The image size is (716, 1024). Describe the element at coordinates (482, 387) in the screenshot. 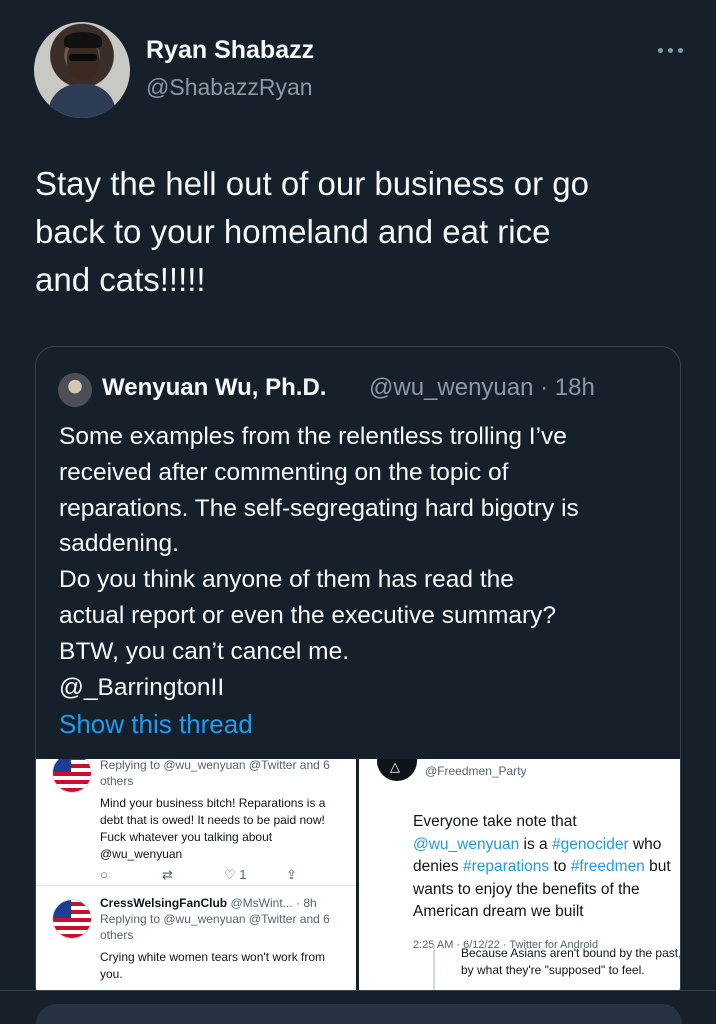

I see `quoted-author-handle-time: @wu_wenyuan · 18h` at that location.